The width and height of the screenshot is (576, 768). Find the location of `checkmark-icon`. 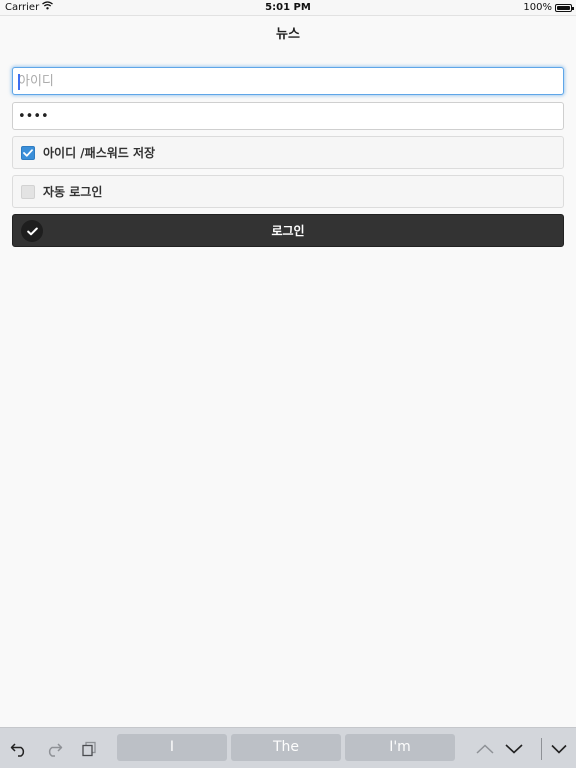

checkmark-icon is located at coordinates (28, 152).